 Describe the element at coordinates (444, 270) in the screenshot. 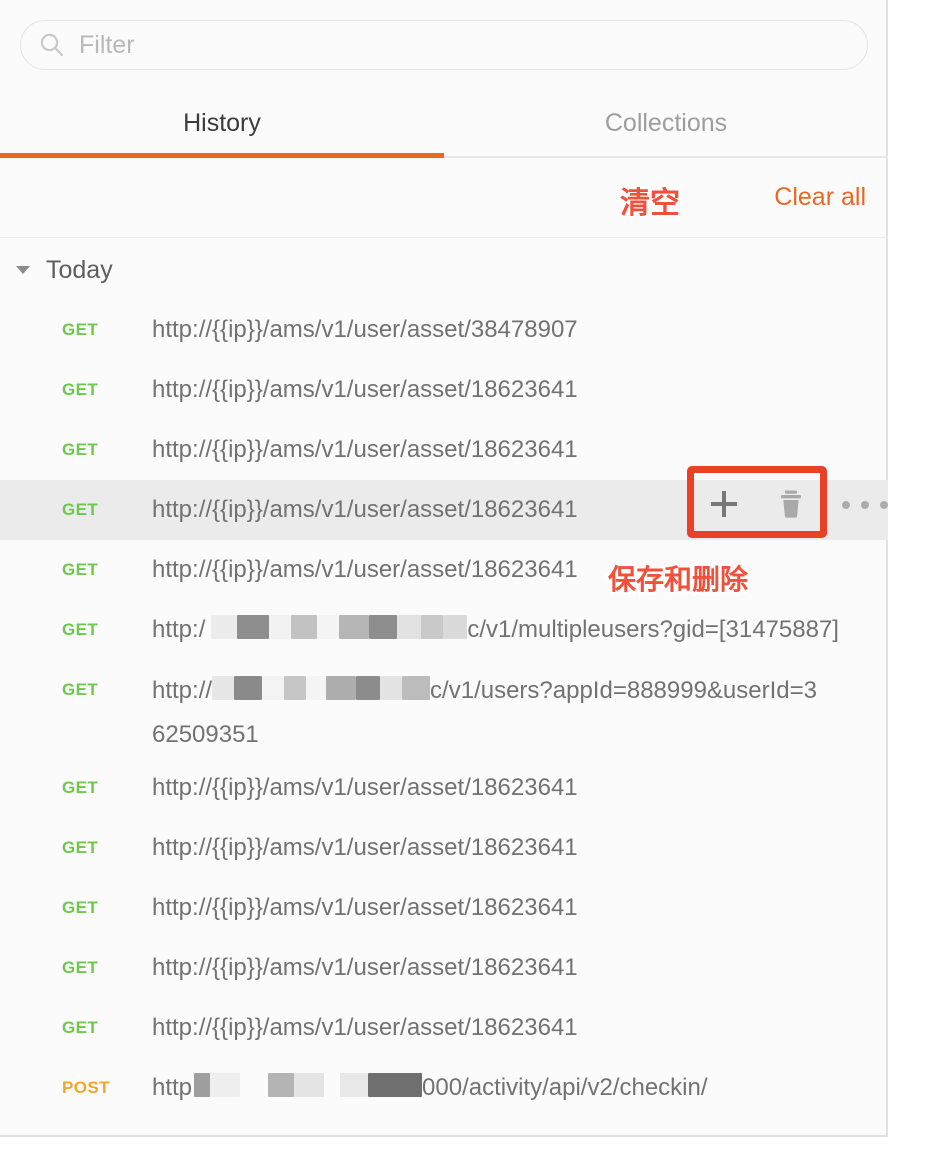

I see `history-group-today: Today` at that location.